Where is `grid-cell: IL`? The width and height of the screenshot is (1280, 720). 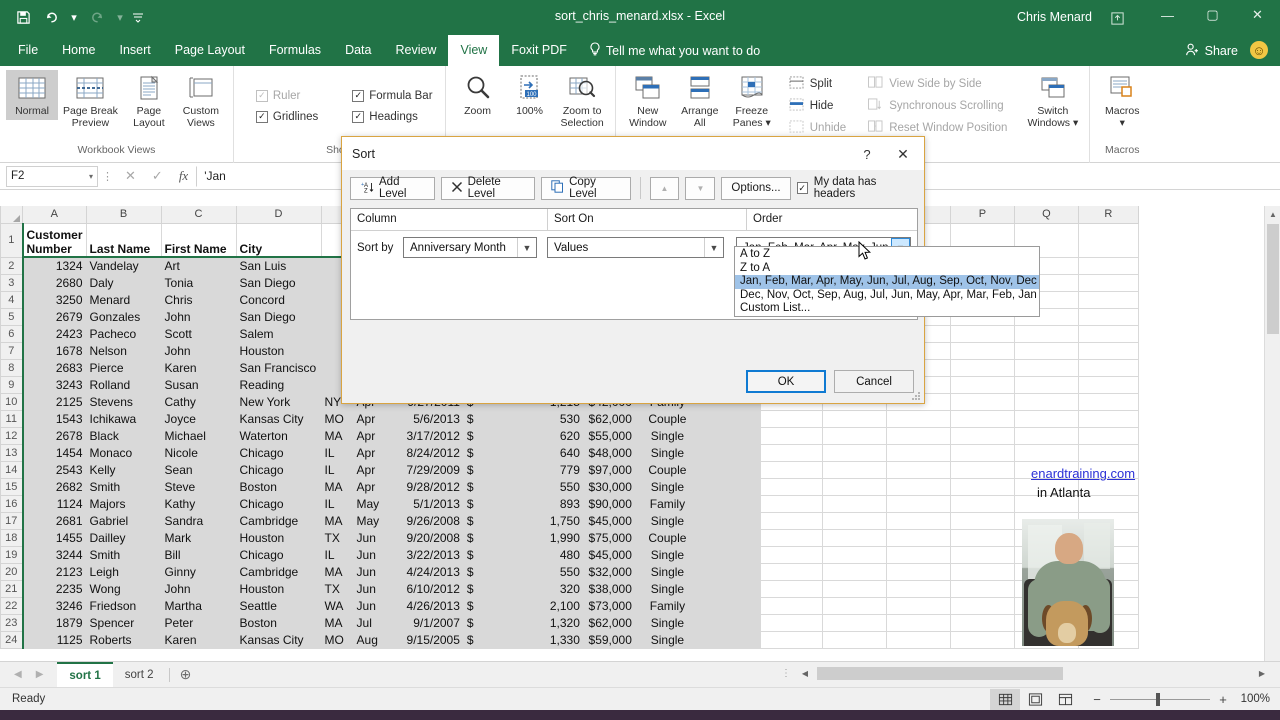
grid-cell: IL is located at coordinates (337, 453).